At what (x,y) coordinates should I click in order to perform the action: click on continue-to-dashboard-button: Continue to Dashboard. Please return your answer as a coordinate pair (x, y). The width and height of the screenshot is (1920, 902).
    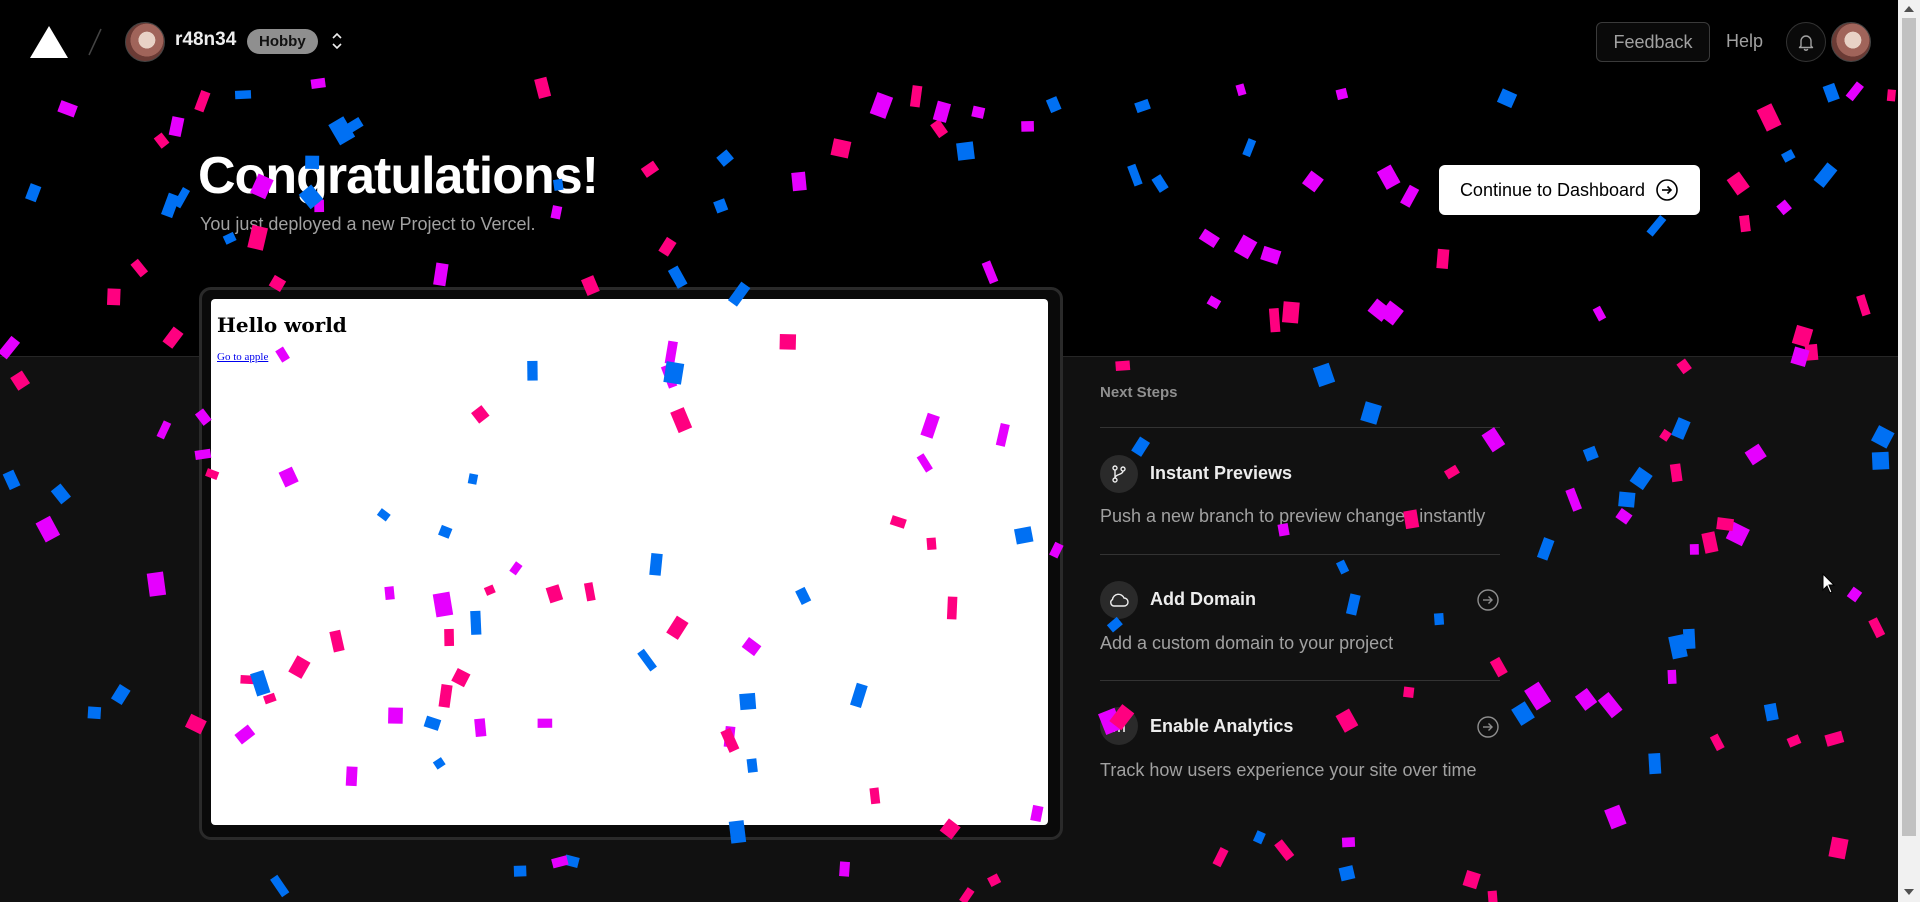
    Looking at the image, I should click on (1569, 190).